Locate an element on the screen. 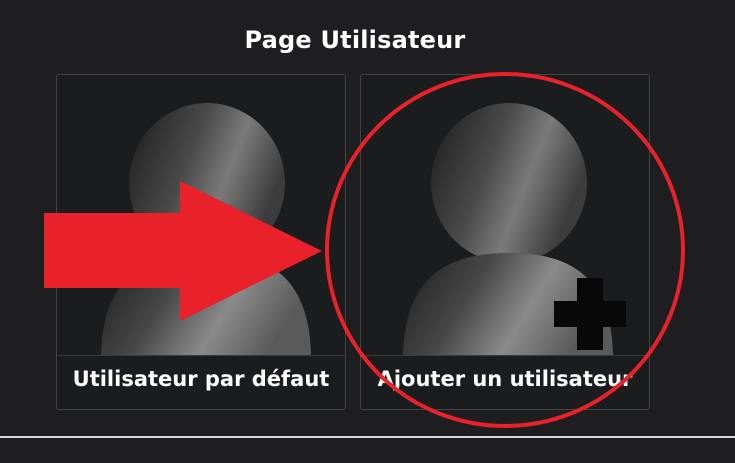 Image resolution: width=735 pixels, height=463 pixels. add-user-label: Ajouter un utilisateur is located at coordinates (505, 379).